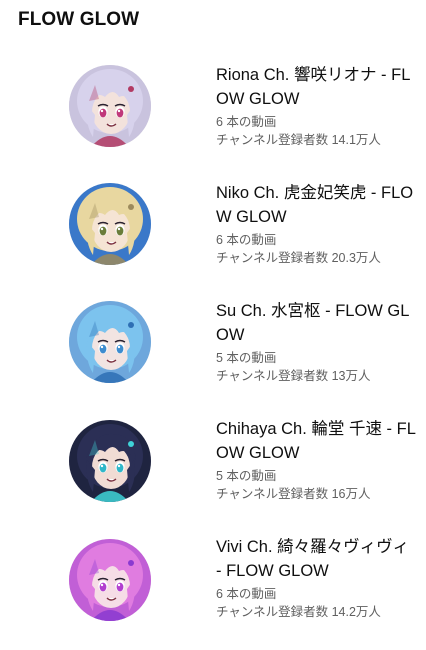 The image size is (426, 650). What do you see at coordinates (316, 559) in the screenshot?
I see `channel-name: Vivi Ch. 綺々羅々ヴィヴィ - FLOW GLOW` at bounding box center [316, 559].